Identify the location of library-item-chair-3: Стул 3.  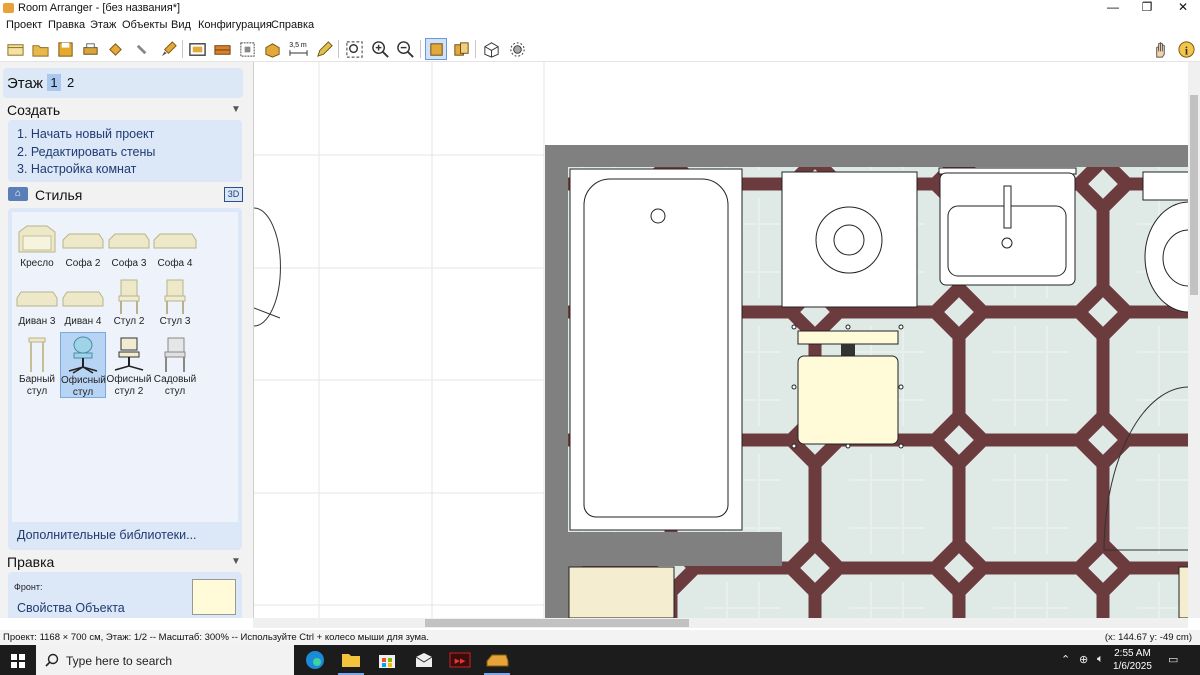
(175, 307).